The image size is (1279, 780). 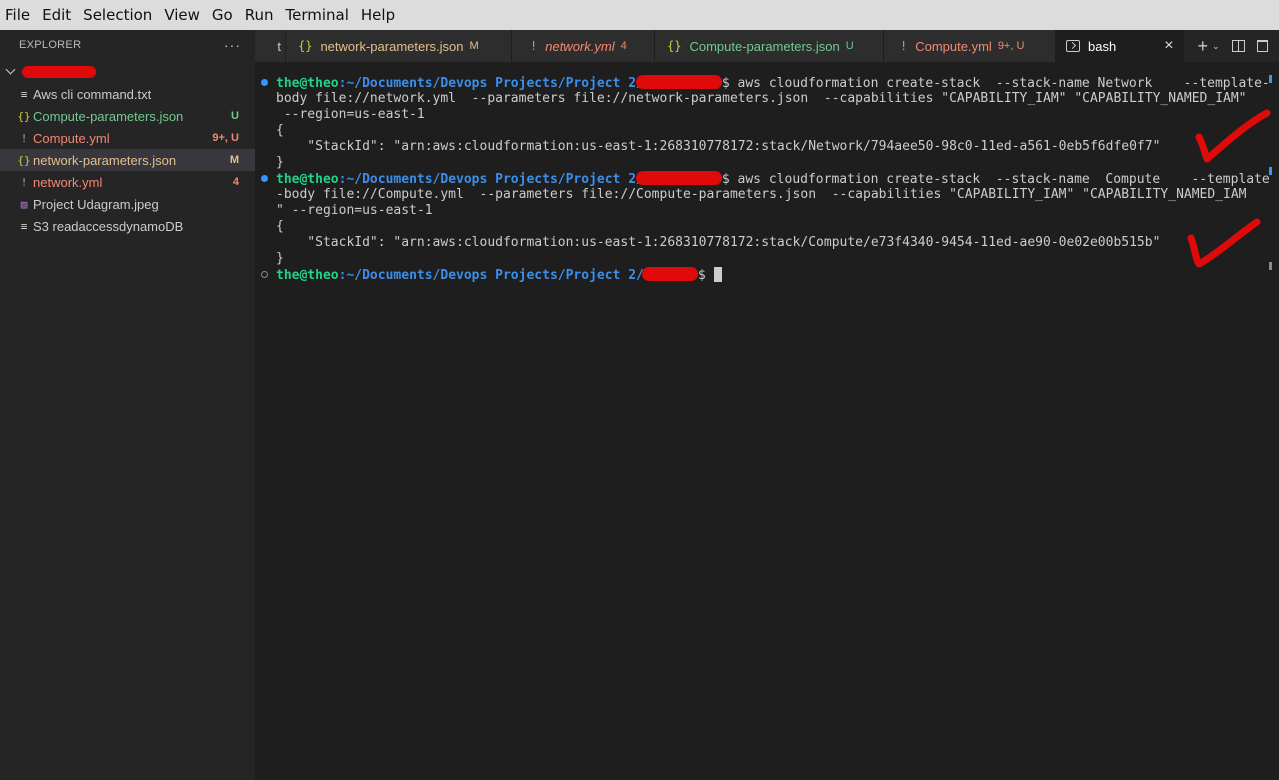 What do you see at coordinates (50, 45) in the screenshot?
I see `explorer-title: EXPLORER` at bounding box center [50, 45].